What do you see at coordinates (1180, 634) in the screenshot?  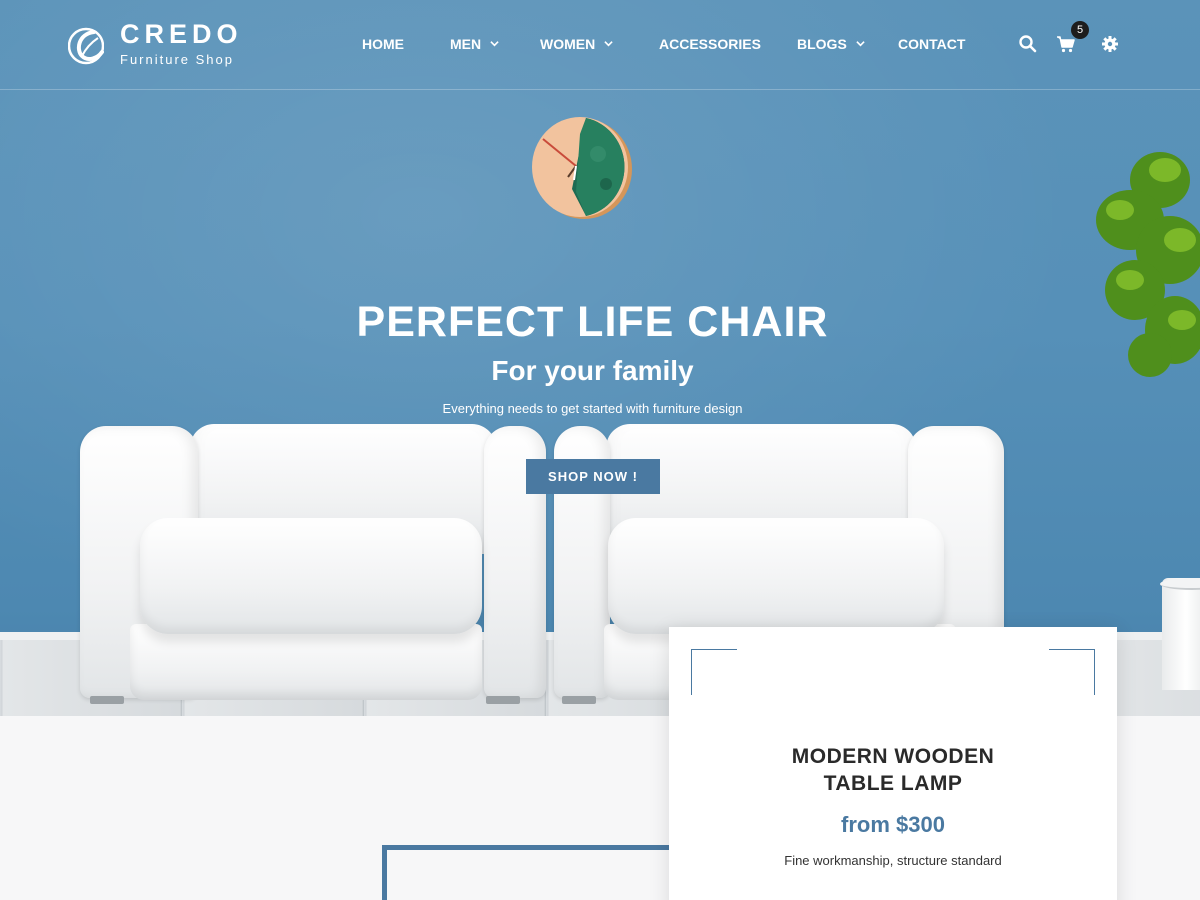 I see `plant-pot` at bounding box center [1180, 634].